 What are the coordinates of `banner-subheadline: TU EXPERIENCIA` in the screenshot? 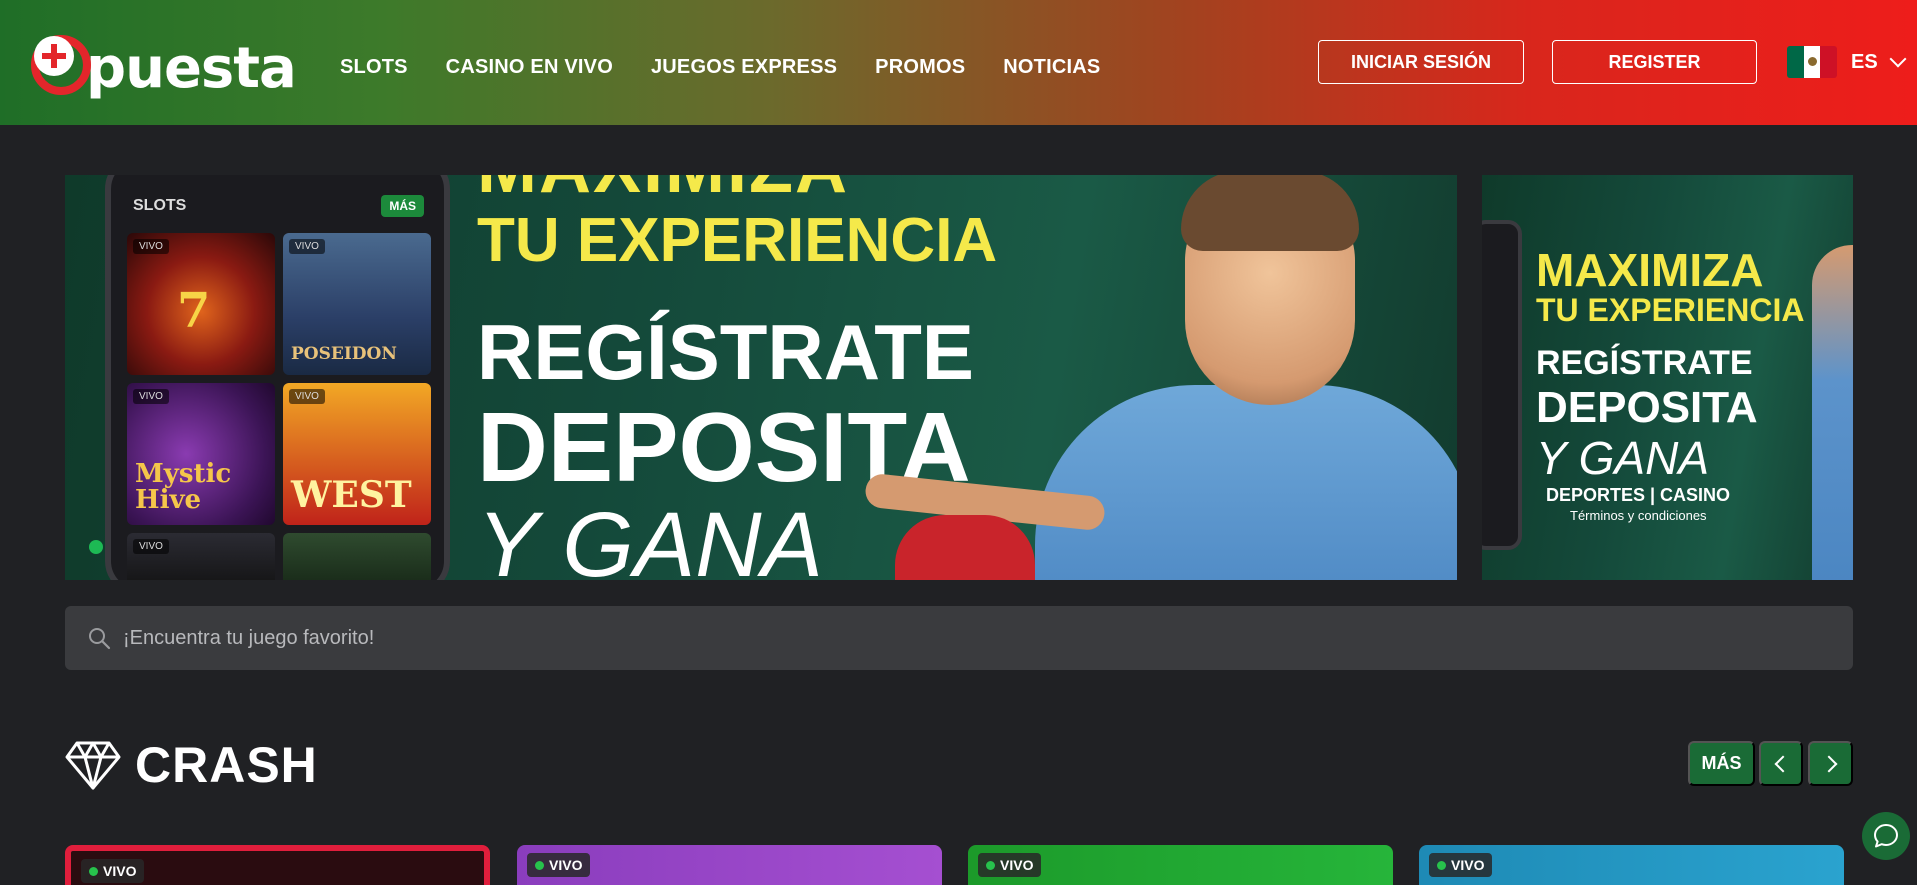 It's located at (1670, 310).